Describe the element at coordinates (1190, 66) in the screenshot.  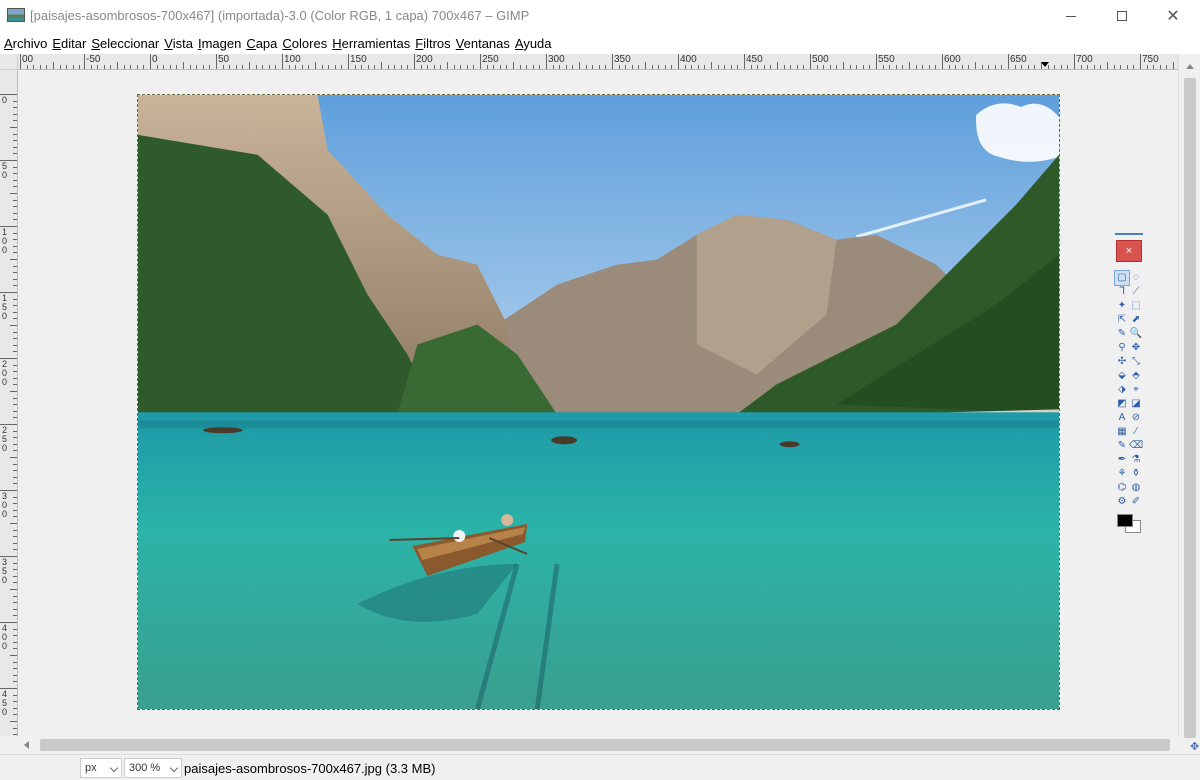
I see `scroll-up-icon` at that location.